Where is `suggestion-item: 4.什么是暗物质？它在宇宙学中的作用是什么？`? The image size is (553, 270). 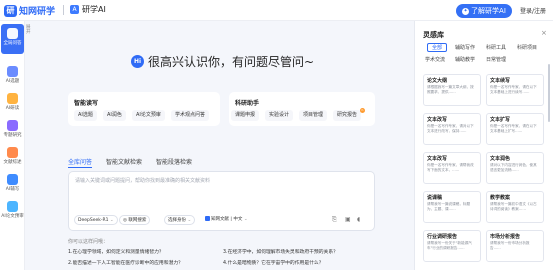 suggestion-item: 4.什么是暗物质？它在宇宙学中的作用是什么？ is located at coordinates (273, 262).